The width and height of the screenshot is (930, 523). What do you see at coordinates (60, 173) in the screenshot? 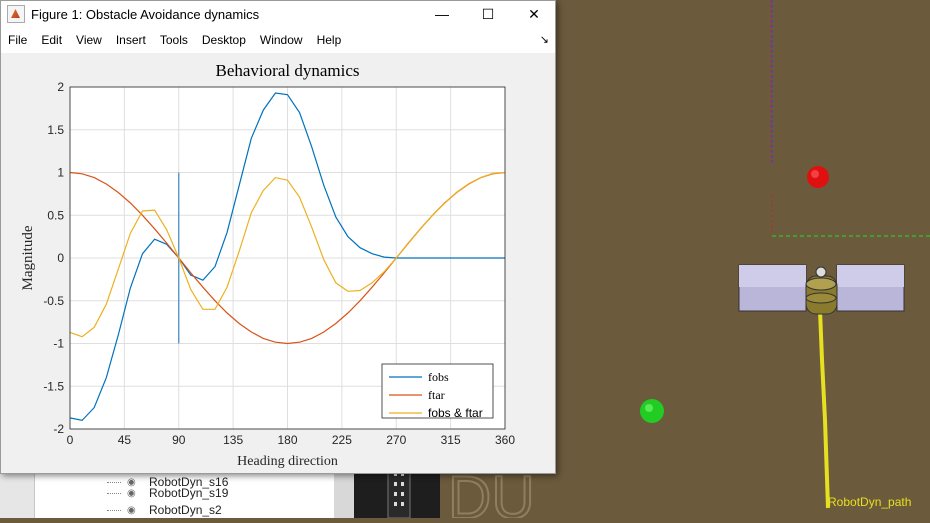
I see `y-tick-label: 1` at bounding box center [60, 173].